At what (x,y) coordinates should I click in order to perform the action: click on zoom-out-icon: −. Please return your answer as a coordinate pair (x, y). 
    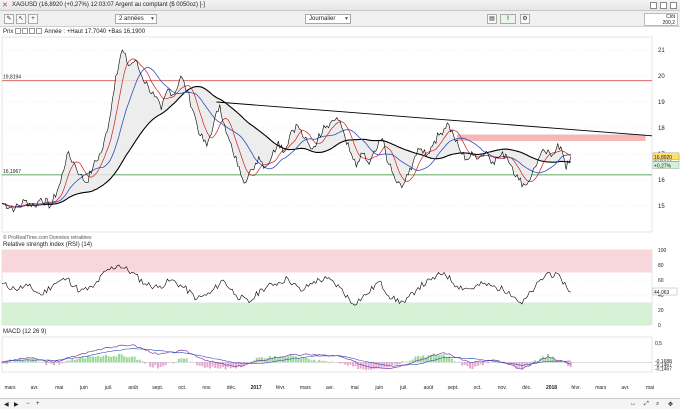
    Looking at the image, I should click on (28, 404).